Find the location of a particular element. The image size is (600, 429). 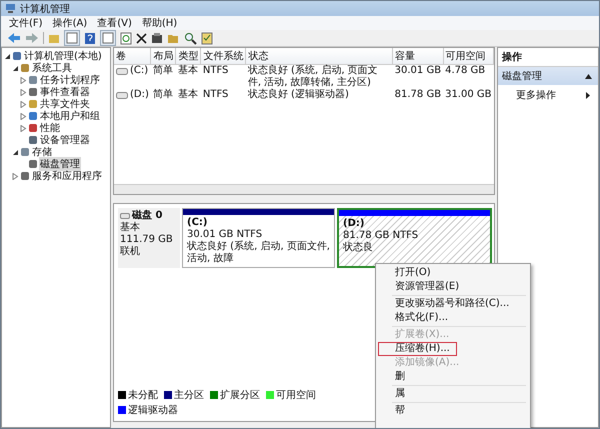

tree-item: 计算机管理(本地) is located at coordinates (63, 56).